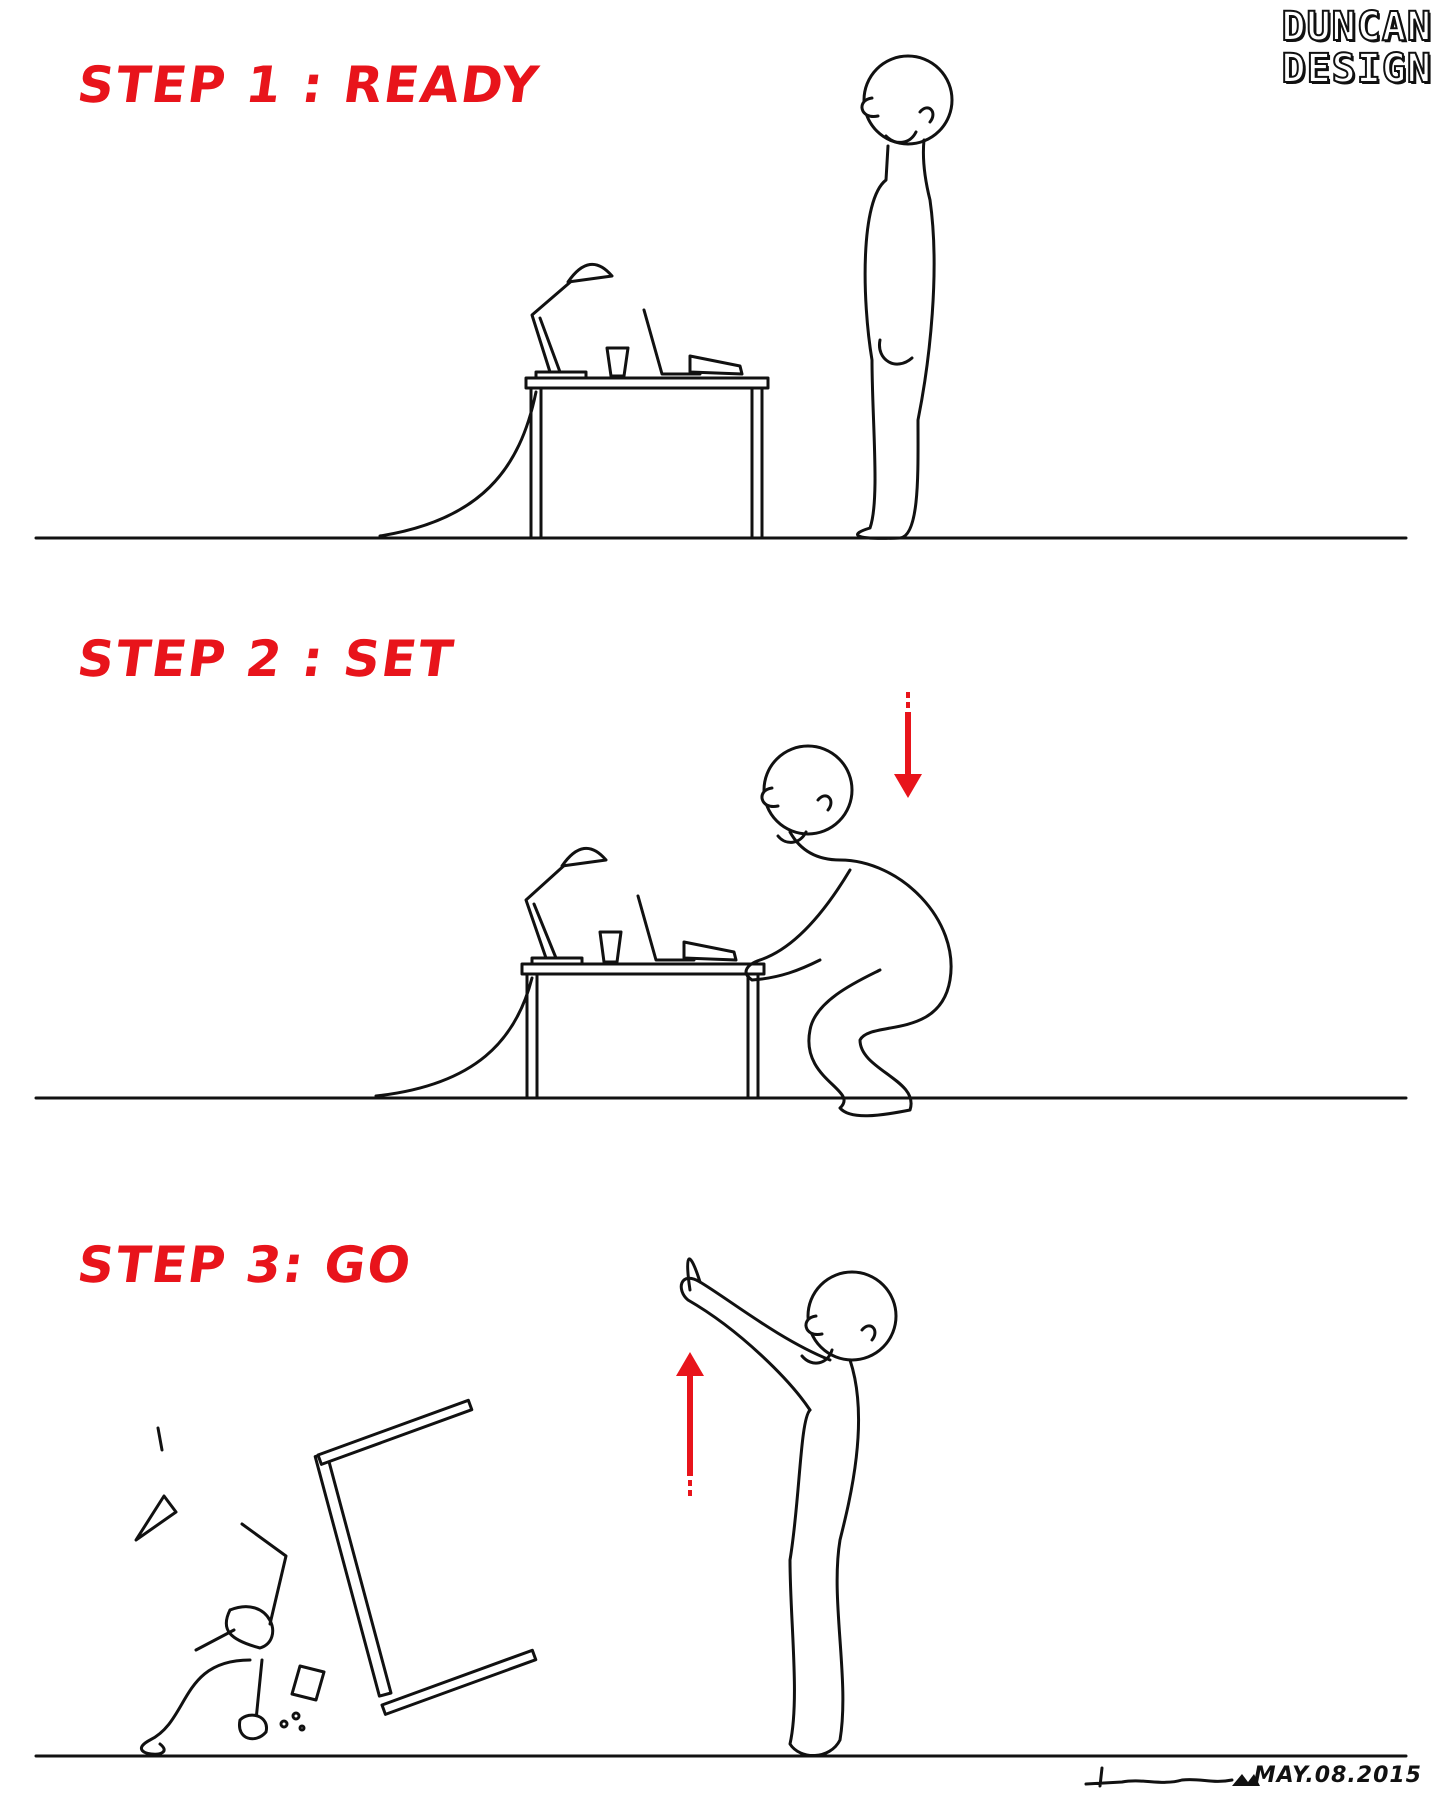 The height and width of the screenshot is (1800, 1440). I want to click on person-crouching, so click(848, 931).